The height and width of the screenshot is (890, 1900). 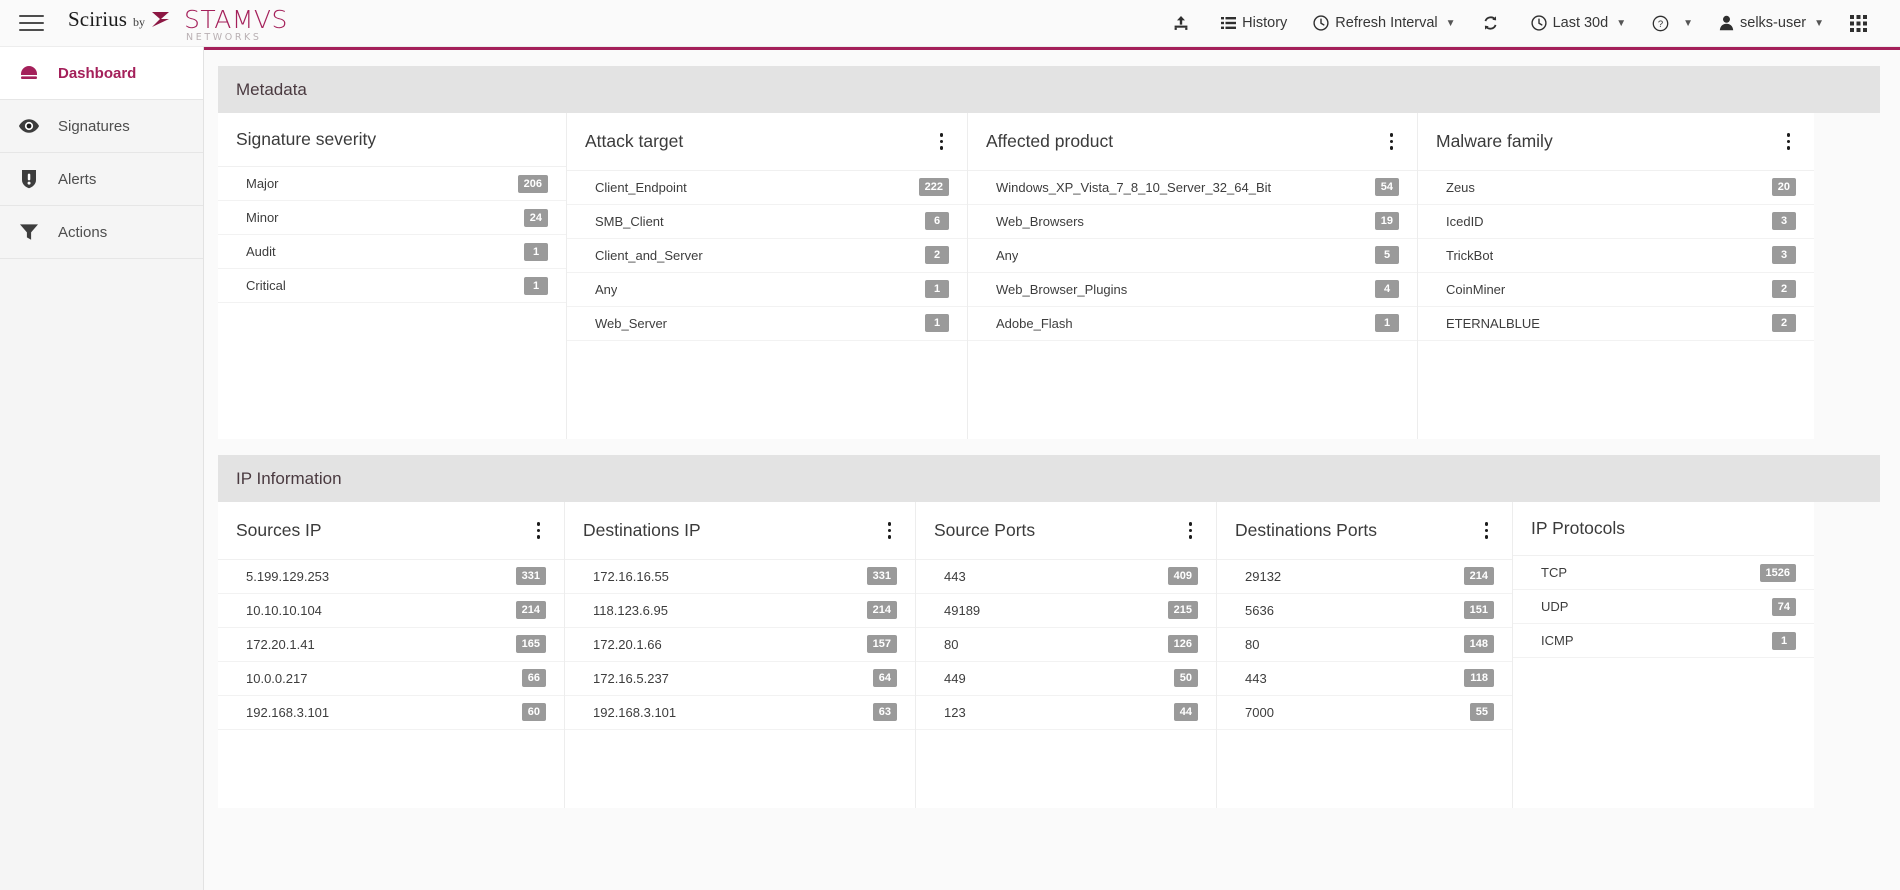 What do you see at coordinates (1663, 607) in the screenshot?
I see `list-item: UDP 74` at bounding box center [1663, 607].